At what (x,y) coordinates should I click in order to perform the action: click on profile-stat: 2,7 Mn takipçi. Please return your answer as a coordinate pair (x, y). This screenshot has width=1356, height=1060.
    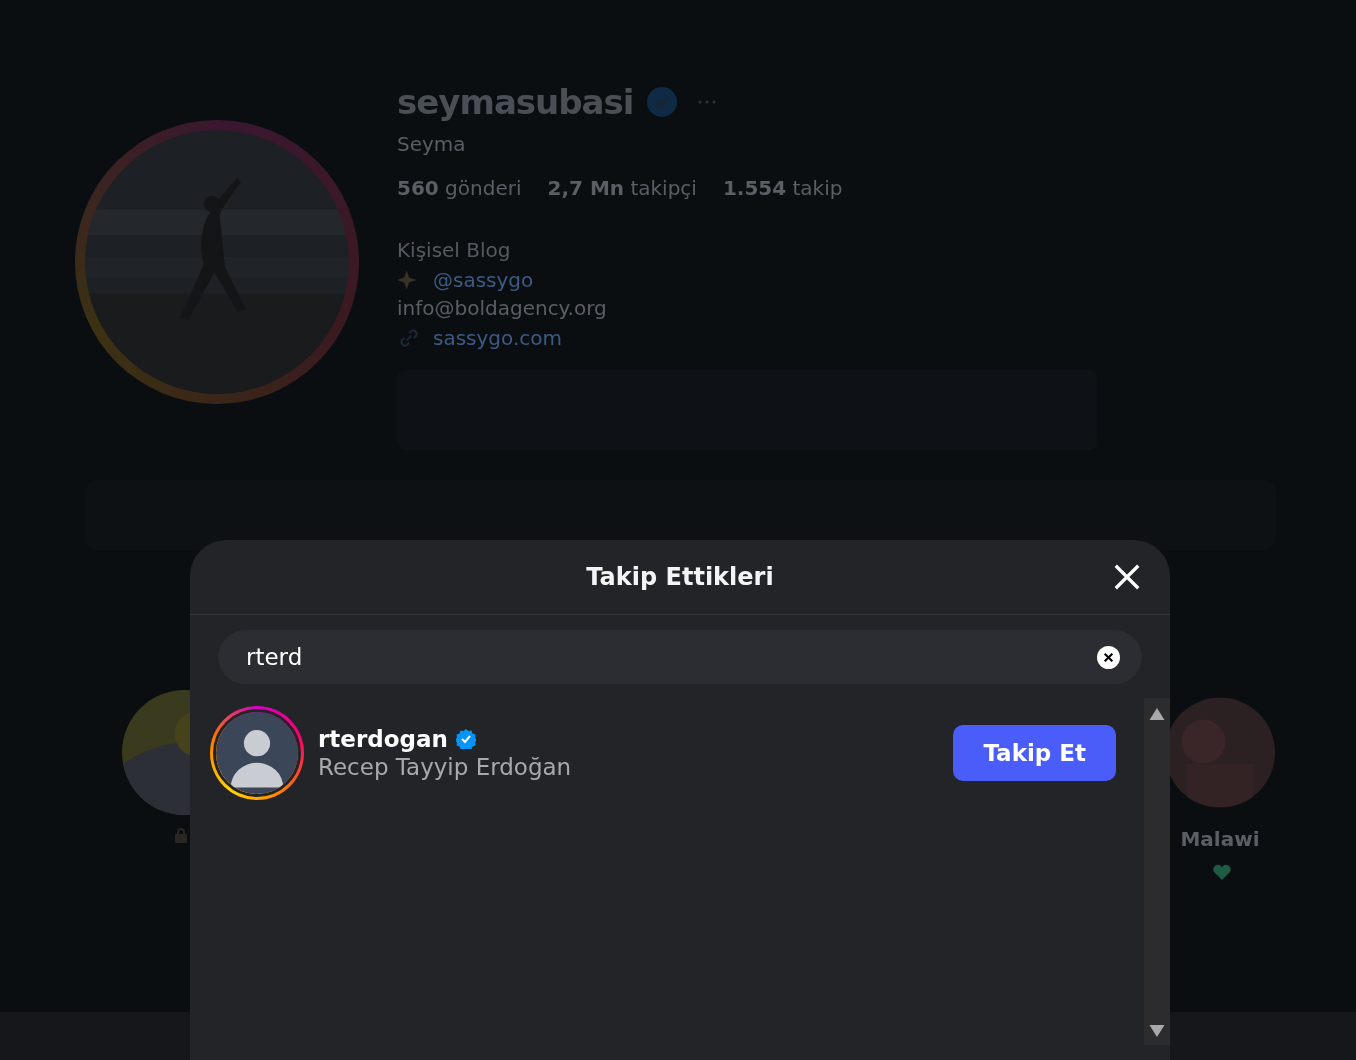
    Looking at the image, I should click on (622, 188).